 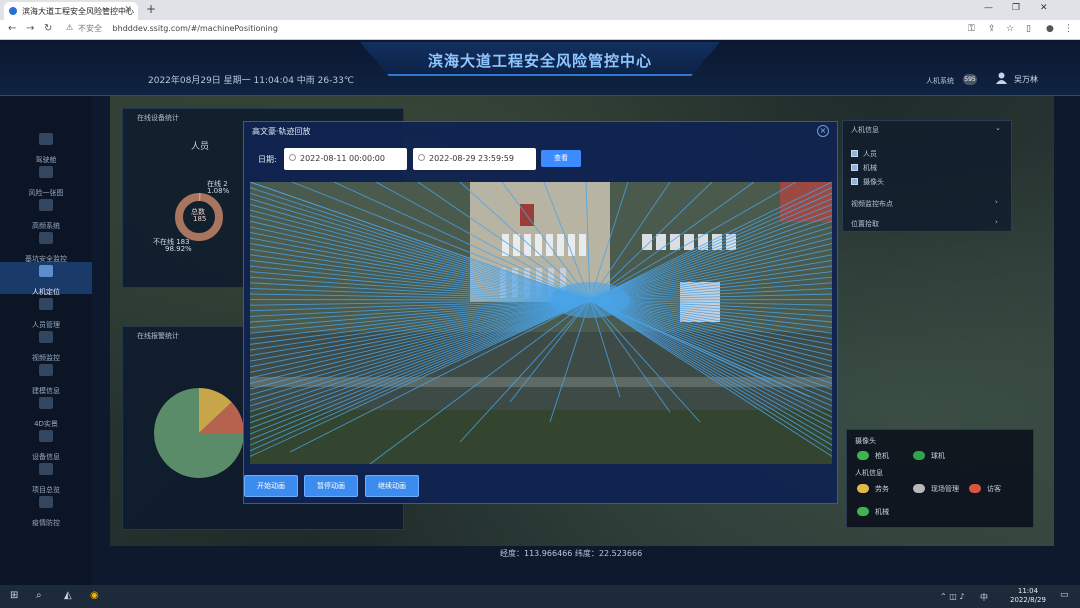 I want to click on datetime-weather: 2022年08月29日 星期一 11:04:04 中雨 26-33℃, so click(x=251, y=81).